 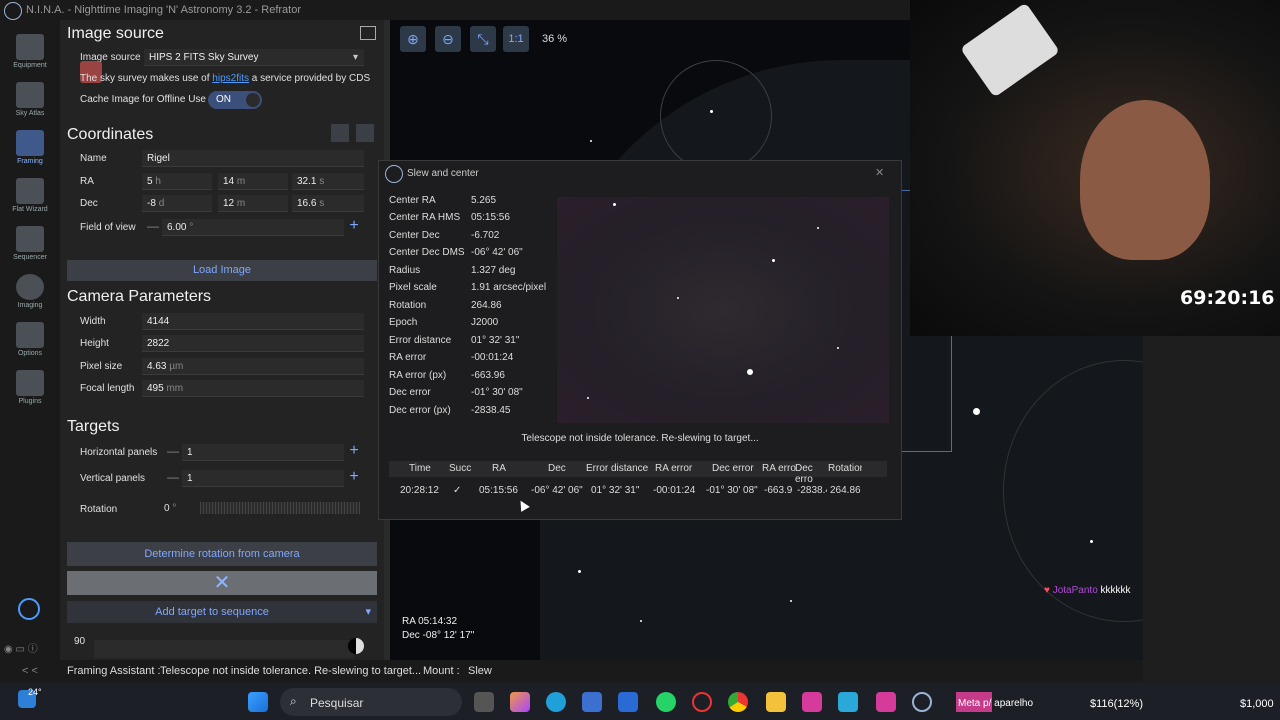 What do you see at coordinates (556, 702) in the screenshot?
I see `edge-icon` at bounding box center [556, 702].